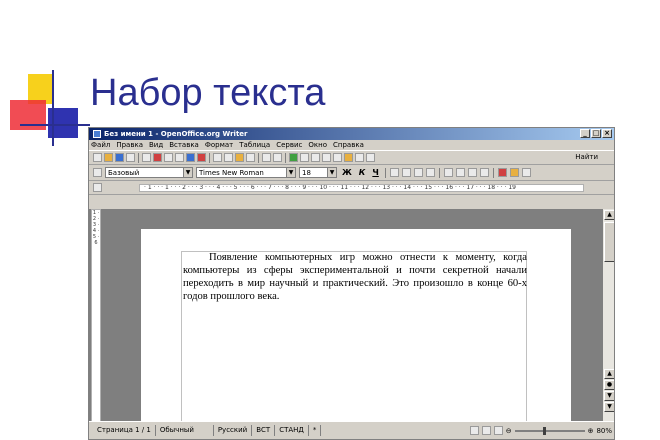 The image size is (660, 440). Describe the element at coordinates (184, 145) in the screenshot. I see `menu-insert: Вставка` at that location.